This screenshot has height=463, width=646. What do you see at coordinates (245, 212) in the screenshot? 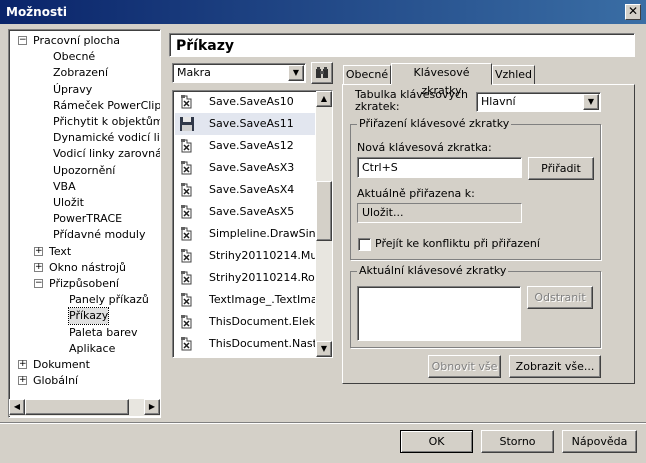
I see `command-list-item: Save.SaveAsX5` at bounding box center [245, 212].